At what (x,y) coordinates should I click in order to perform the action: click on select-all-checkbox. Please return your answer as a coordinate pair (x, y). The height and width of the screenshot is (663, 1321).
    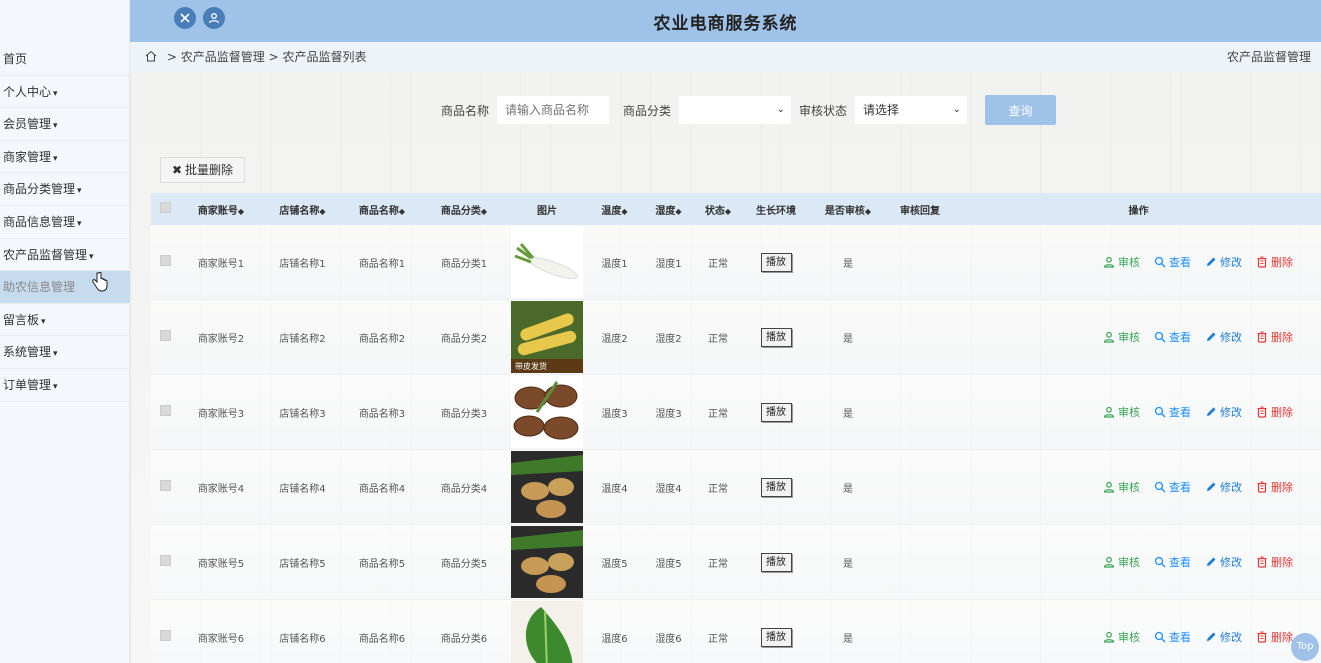
    Looking at the image, I should click on (165, 209).